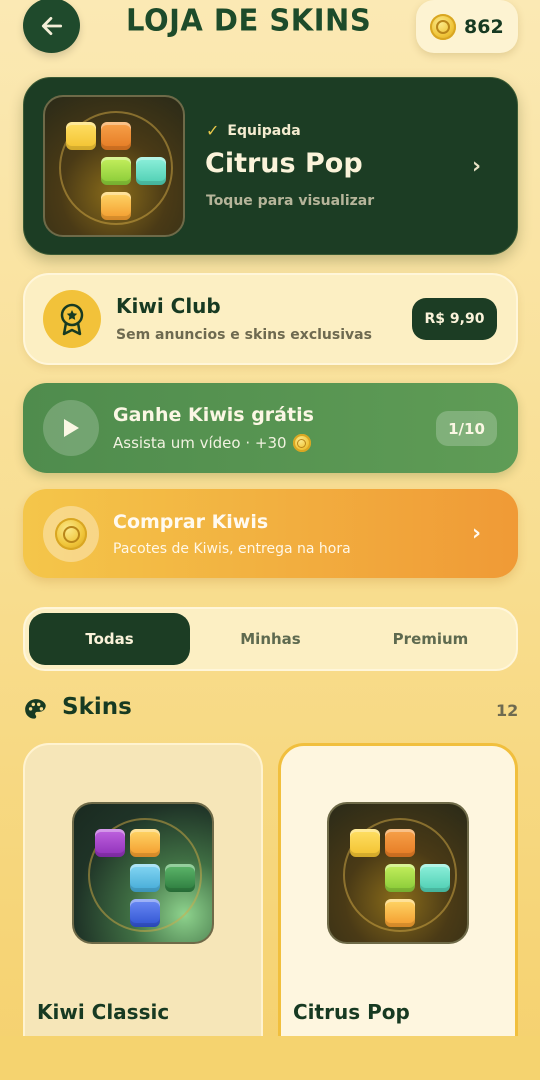 This screenshot has width=540, height=1080. I want to click on coin-balance-value: 862, so click(484, 26).